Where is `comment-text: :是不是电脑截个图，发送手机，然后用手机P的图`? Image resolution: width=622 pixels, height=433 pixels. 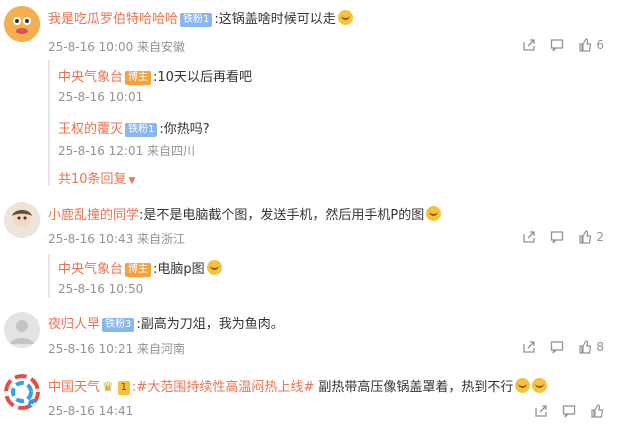
comment-text: :是不是电脑截个图，发送手机，然后用手机P的图 is located at coordinates (282, 215).